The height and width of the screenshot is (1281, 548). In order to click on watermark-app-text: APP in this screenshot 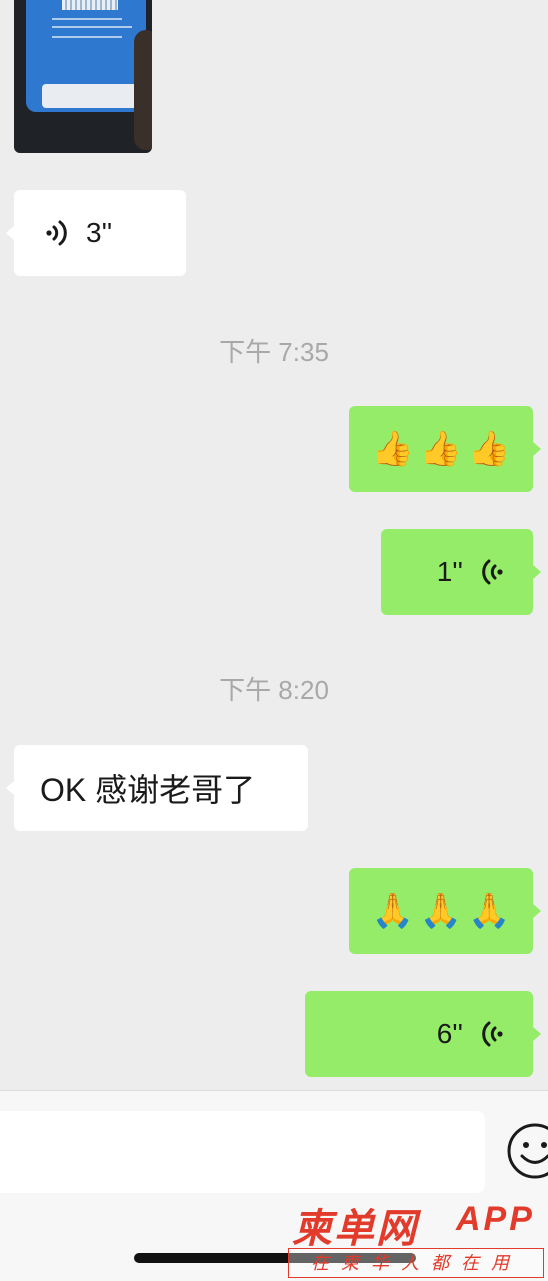, I will do `click(495, 1219)`.